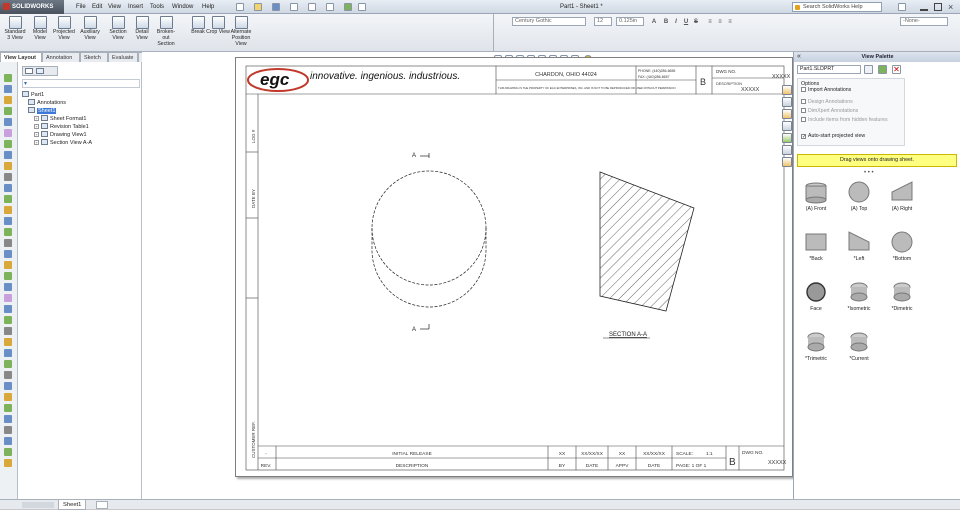 This screenshot has width=960, height=510. Describe the element at coordinates (816, 202) in the screenshot. I see `palette-view--a-front: (A) Front` at that location.